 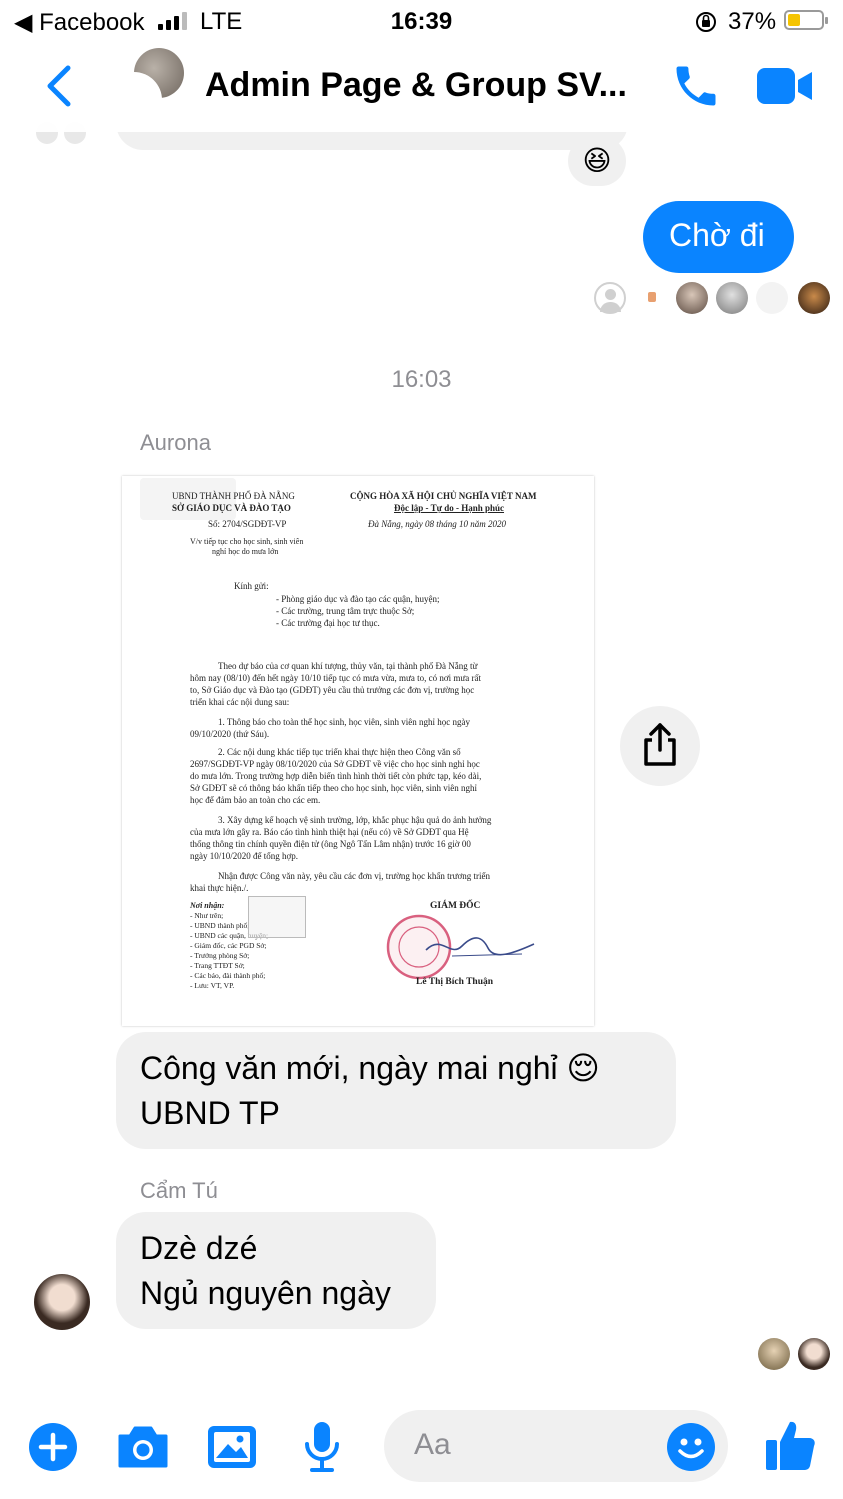 What do you see at coordinates (345, 611) in the screenshot?
I see `doc-recipient: - Các trường, trung tâm trực thuộc Sở;` at bounding box center [345, 611].